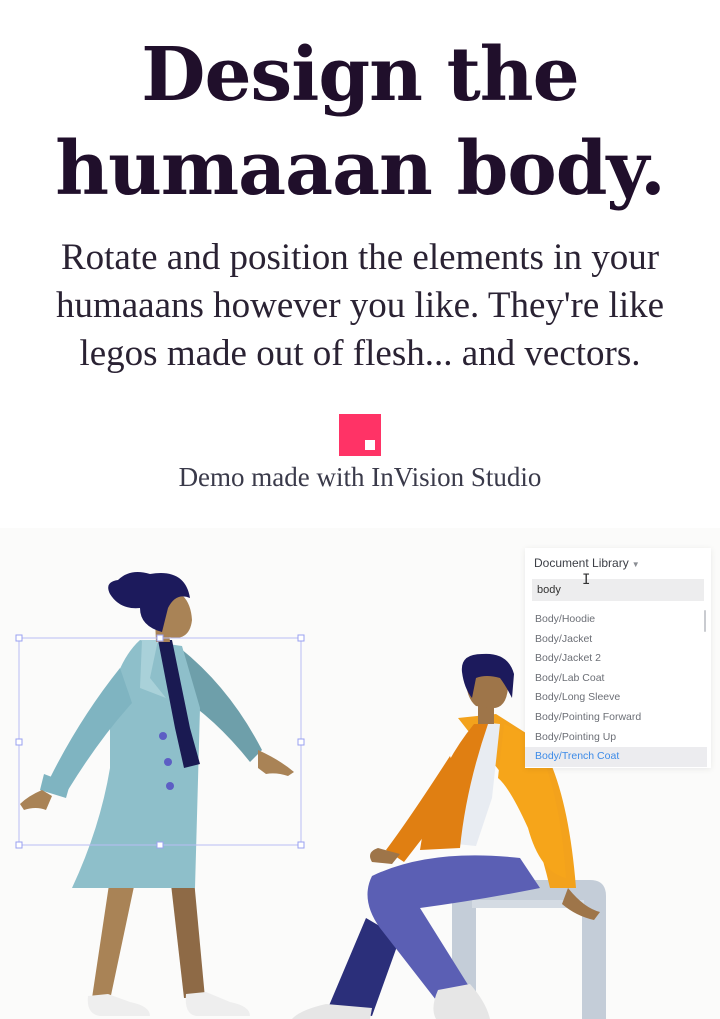  I want to click on list-item: Body/Jacket 2, so click(616, 659).